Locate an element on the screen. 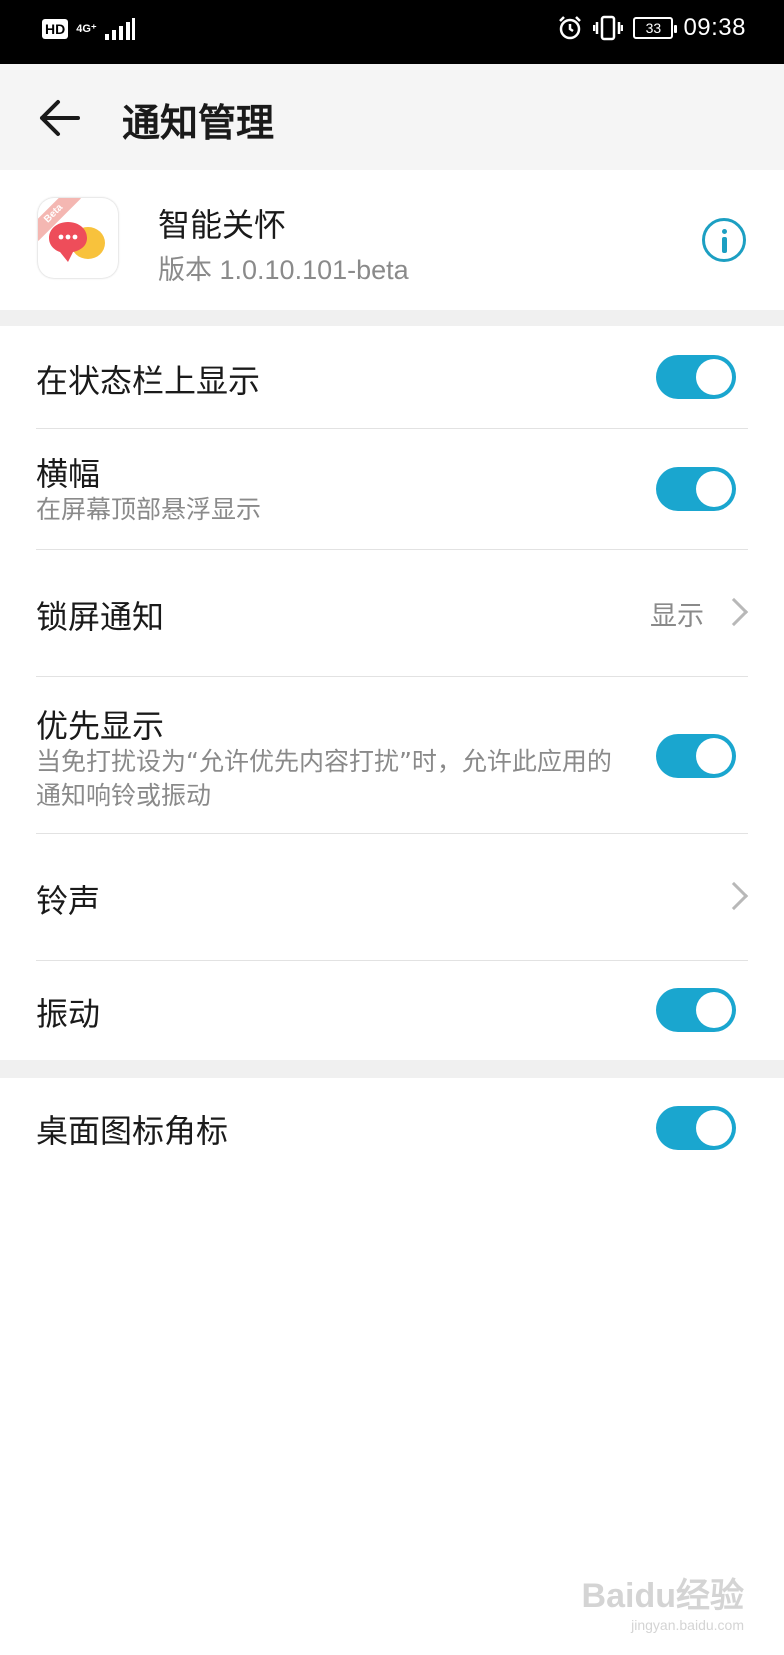 The height and width of the screenshot is (1655, 784). app-icon: Beta is located at coordinates (78, 238).